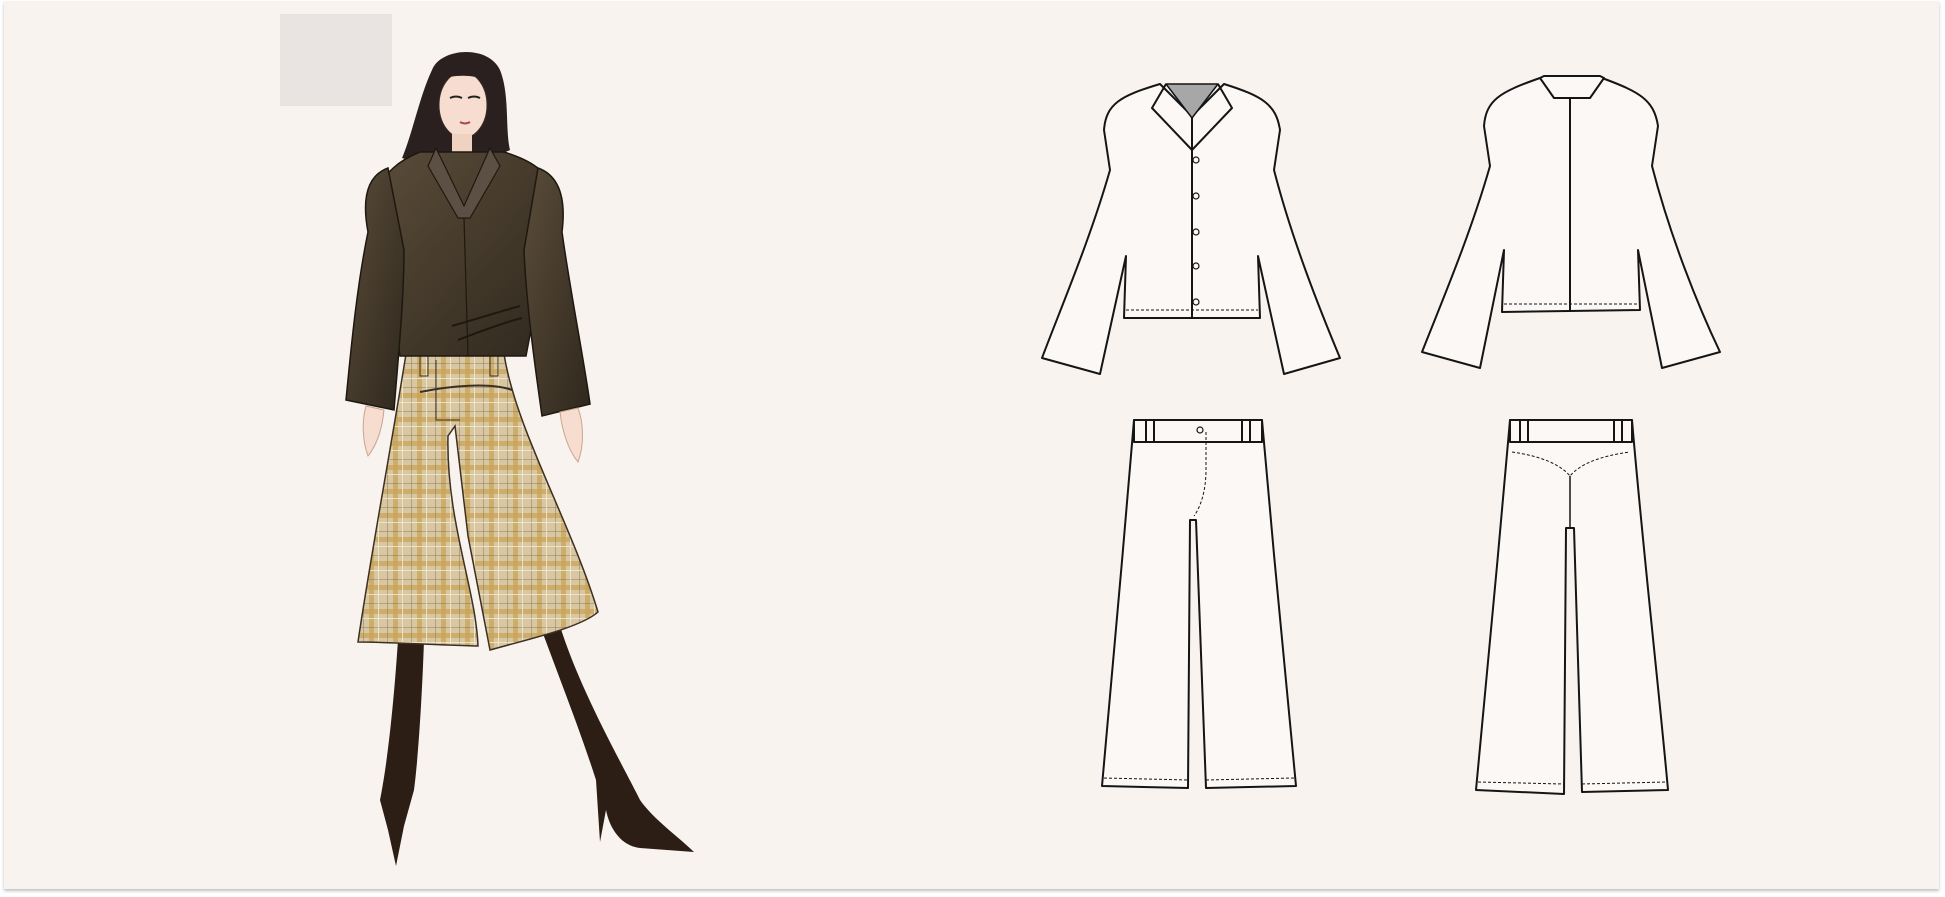  What do you see at coordinates (463, 105) in the screenshot?
I see `face` at bounding box center [463, 105].